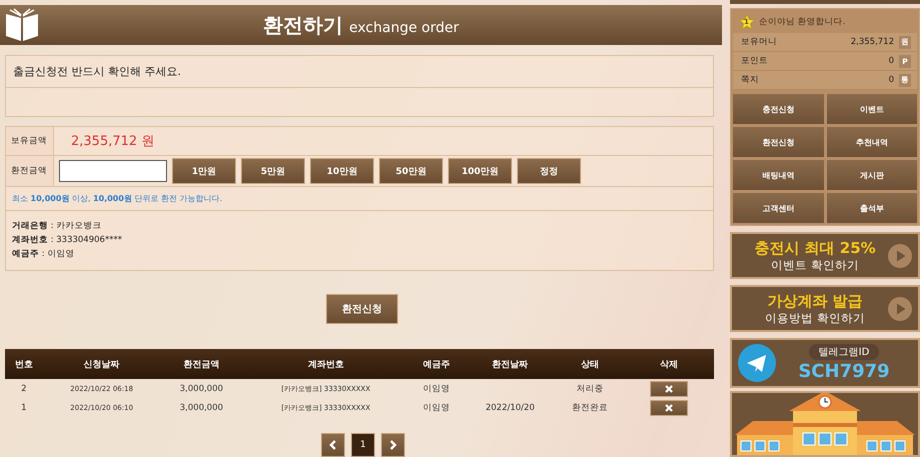 This screenshot has width=920, height=457. Describe the element at coordinates (273, 171) in the screenshot. I see `amount-button: 5만원` at that location.